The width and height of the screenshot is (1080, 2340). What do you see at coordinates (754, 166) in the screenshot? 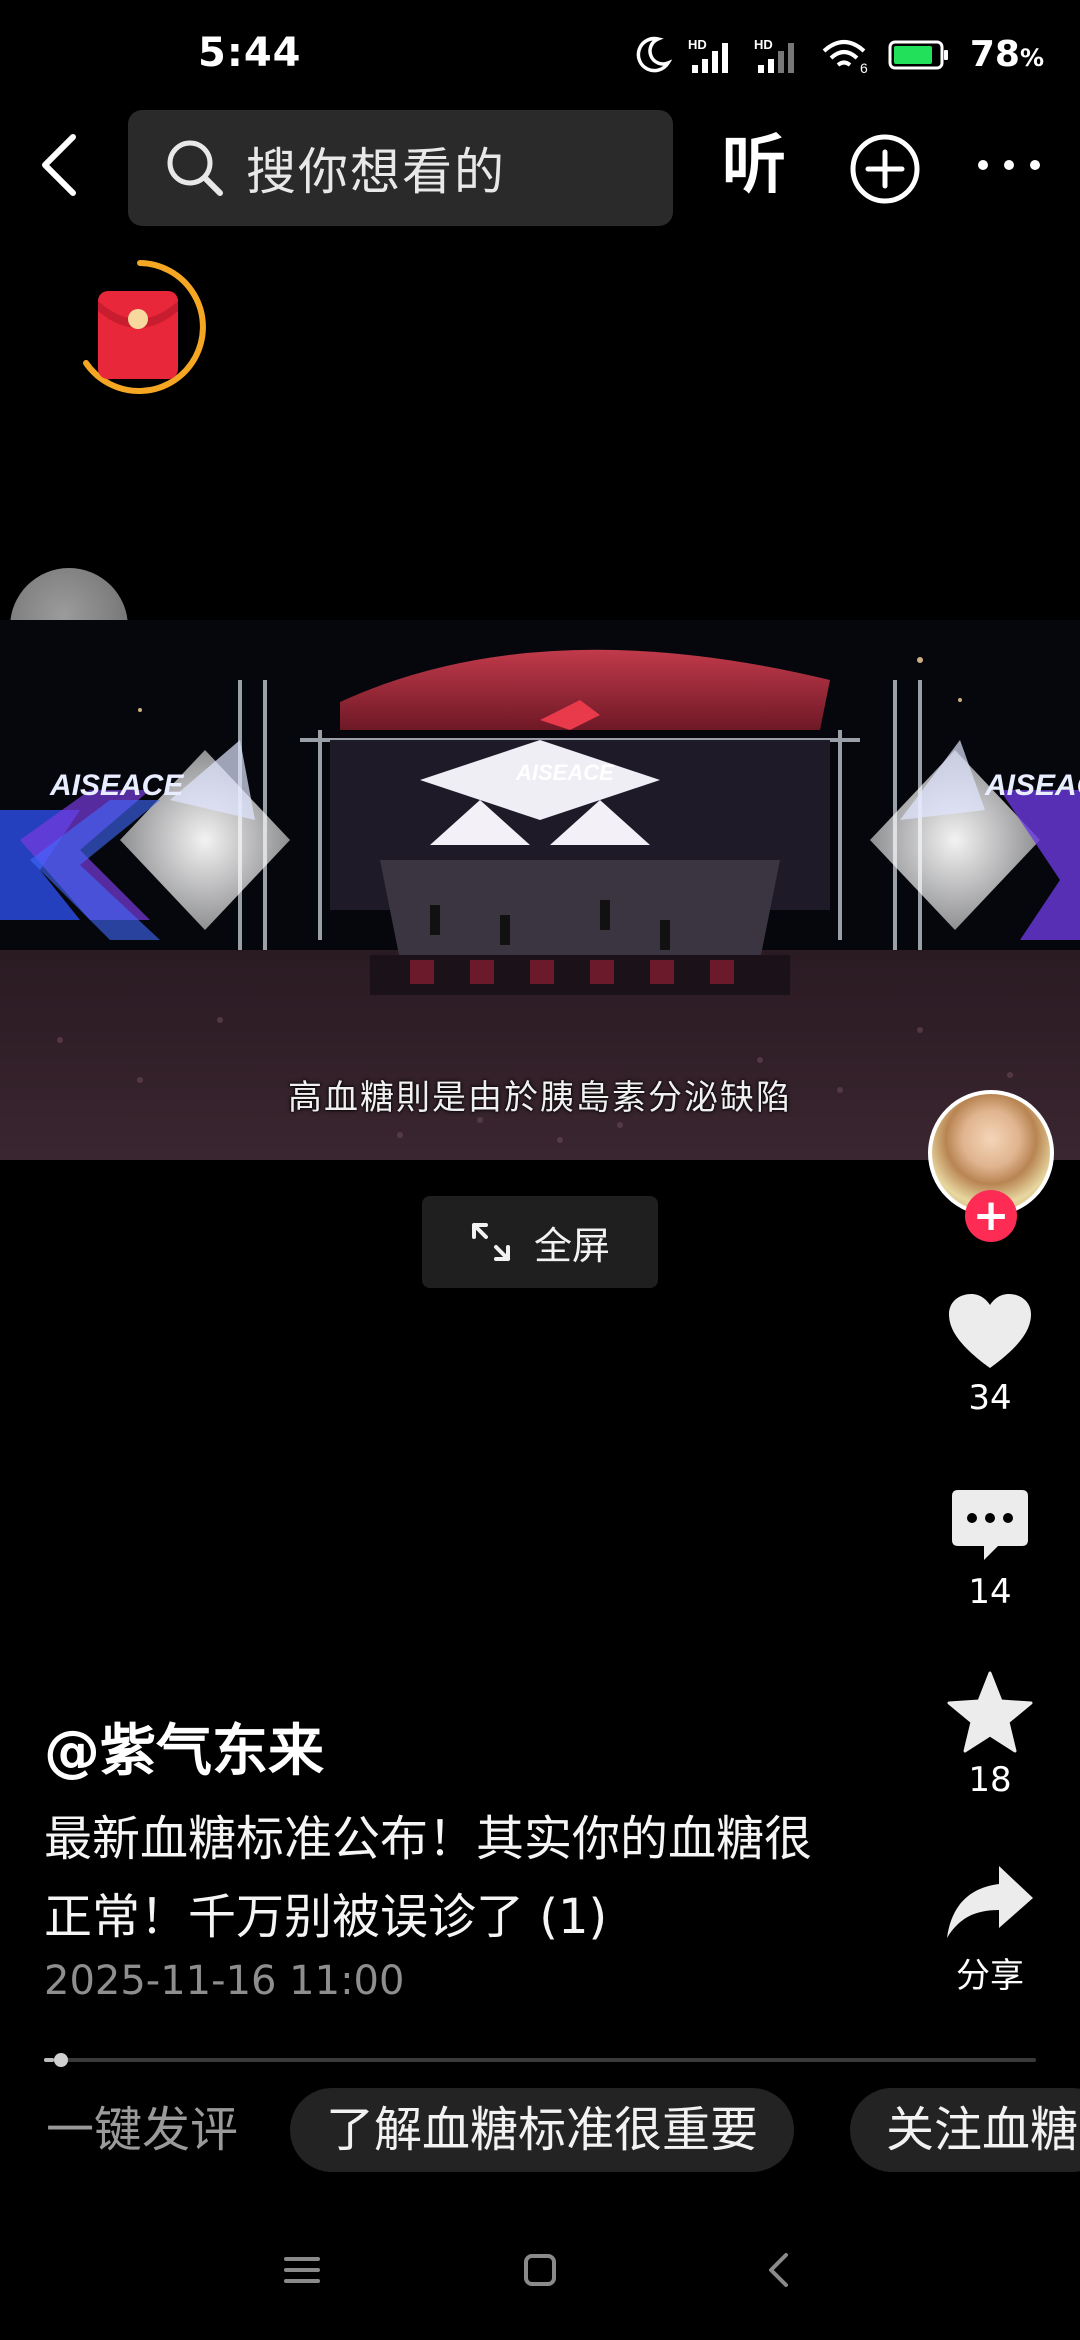
I see `listen-button: 听` at bounding box center [754, 166].